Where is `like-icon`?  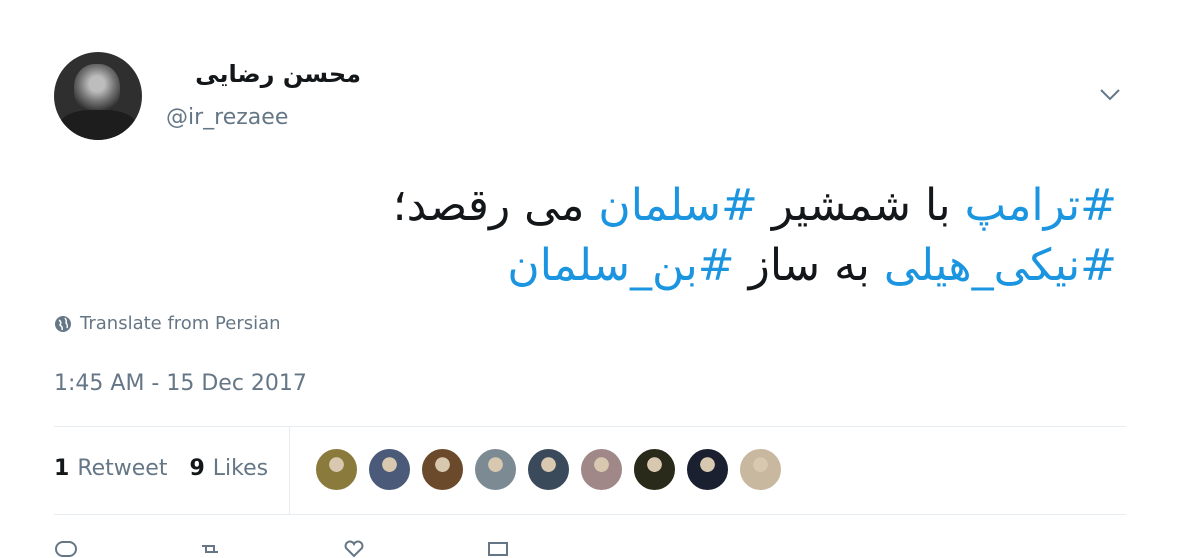
like-icon is located at coordinates (354, 549).